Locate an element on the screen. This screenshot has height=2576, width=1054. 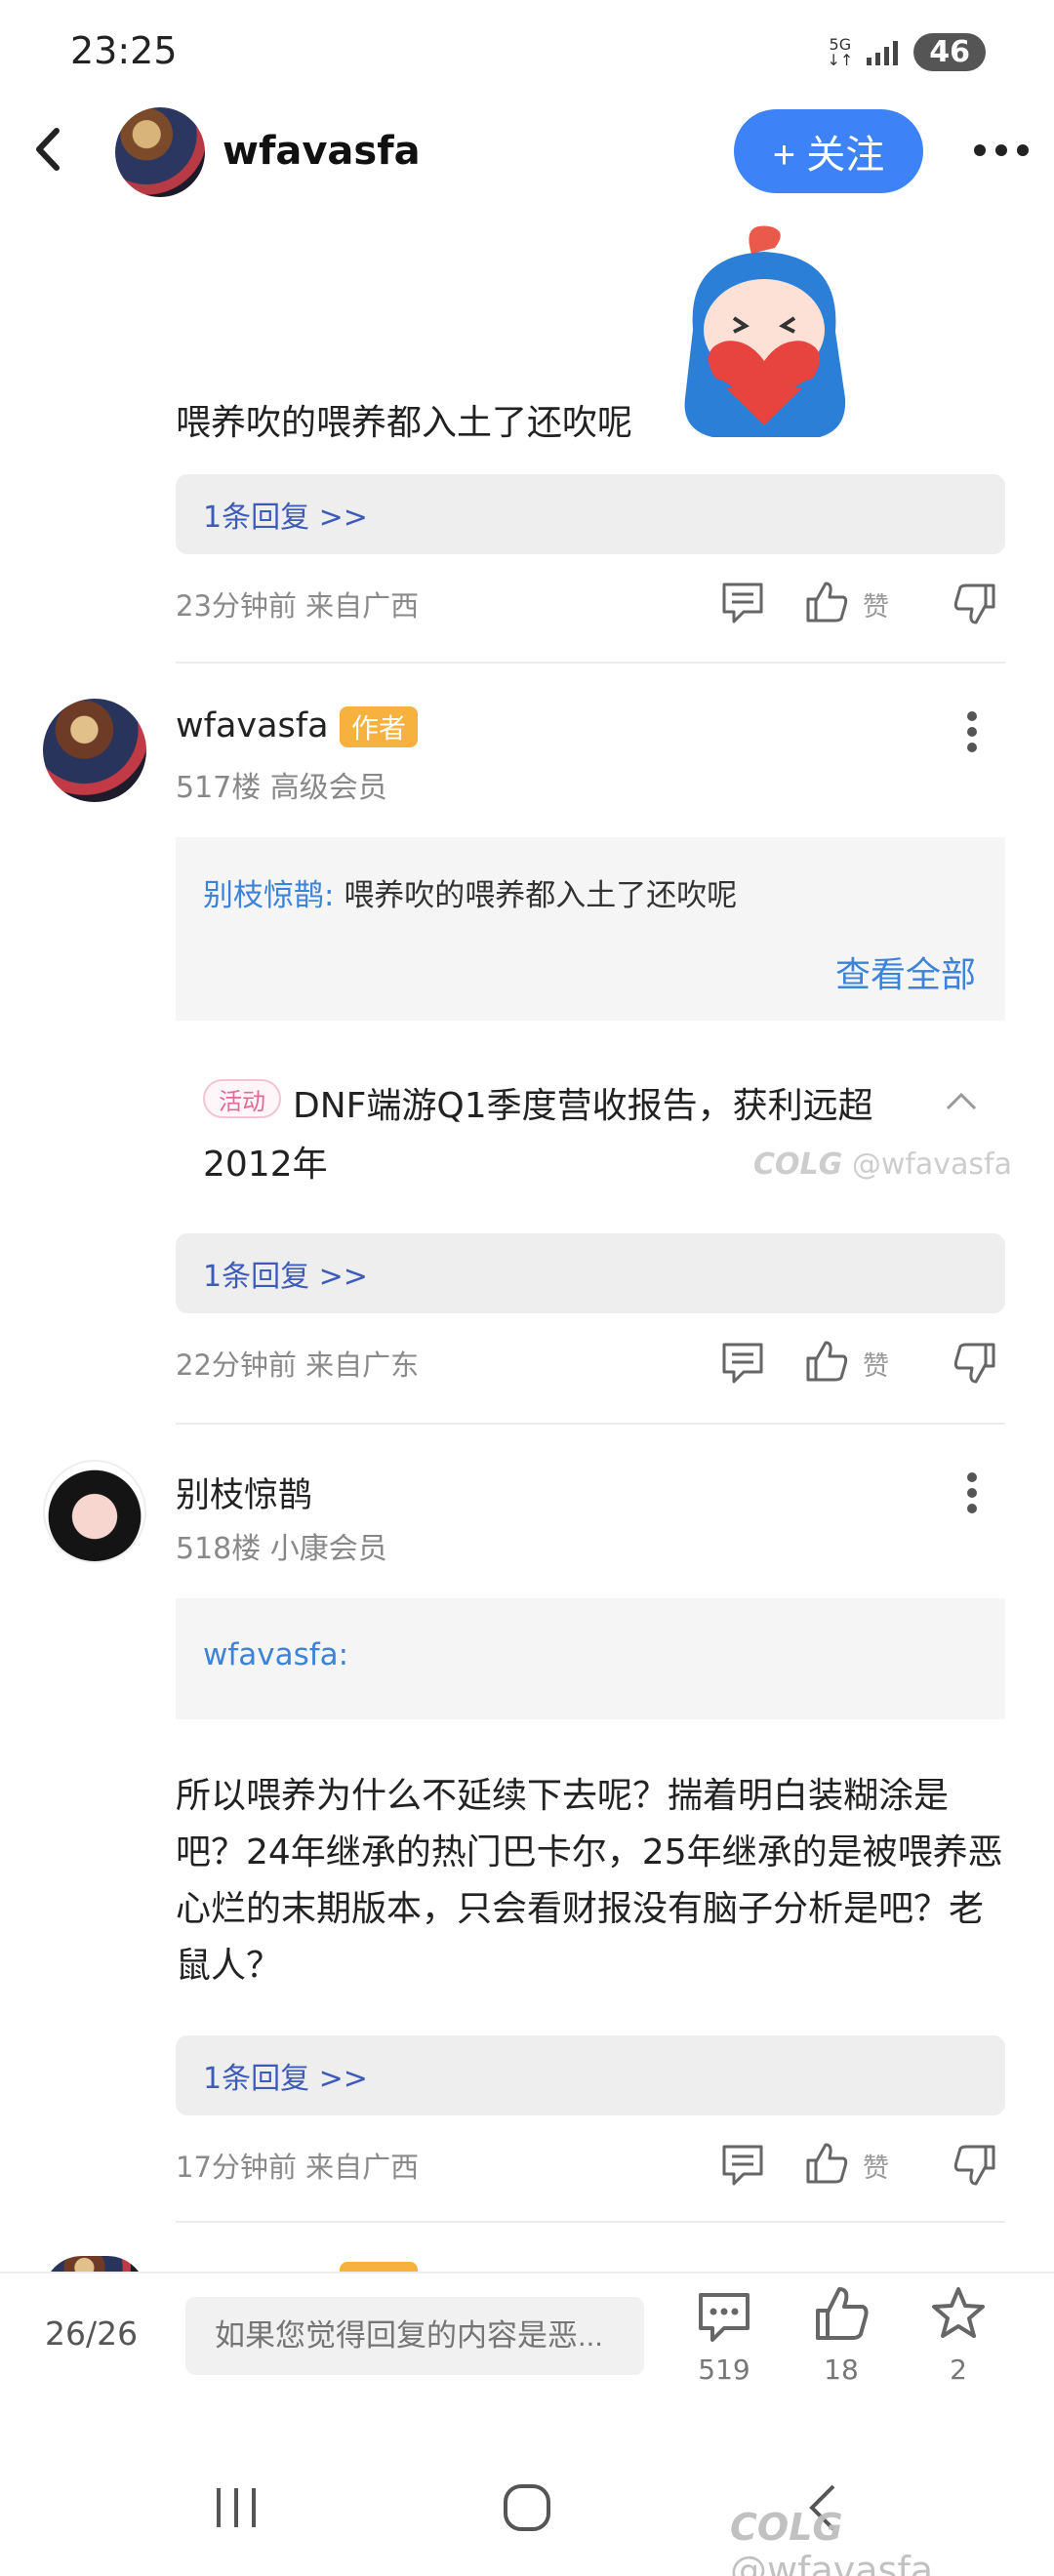
comment-meta: 17分钟前 来自广西 is located at coordinates (298, 2167).